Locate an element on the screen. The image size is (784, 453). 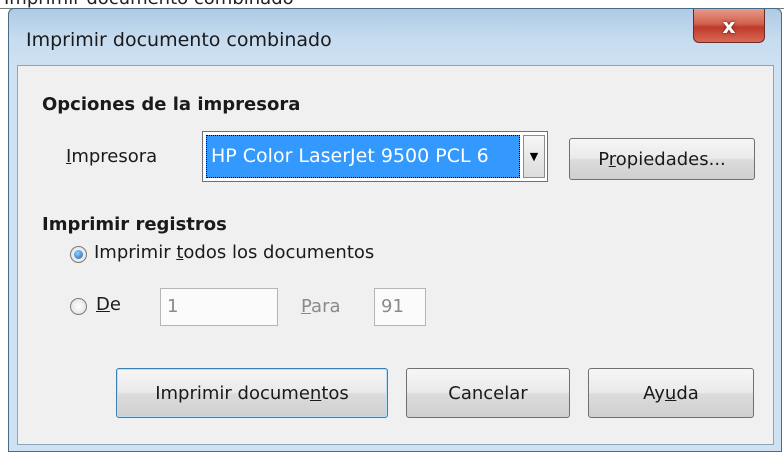
printer-select-value: HP Color LaserJet 9500 PCL 6 is located at coordinates (363, 156).